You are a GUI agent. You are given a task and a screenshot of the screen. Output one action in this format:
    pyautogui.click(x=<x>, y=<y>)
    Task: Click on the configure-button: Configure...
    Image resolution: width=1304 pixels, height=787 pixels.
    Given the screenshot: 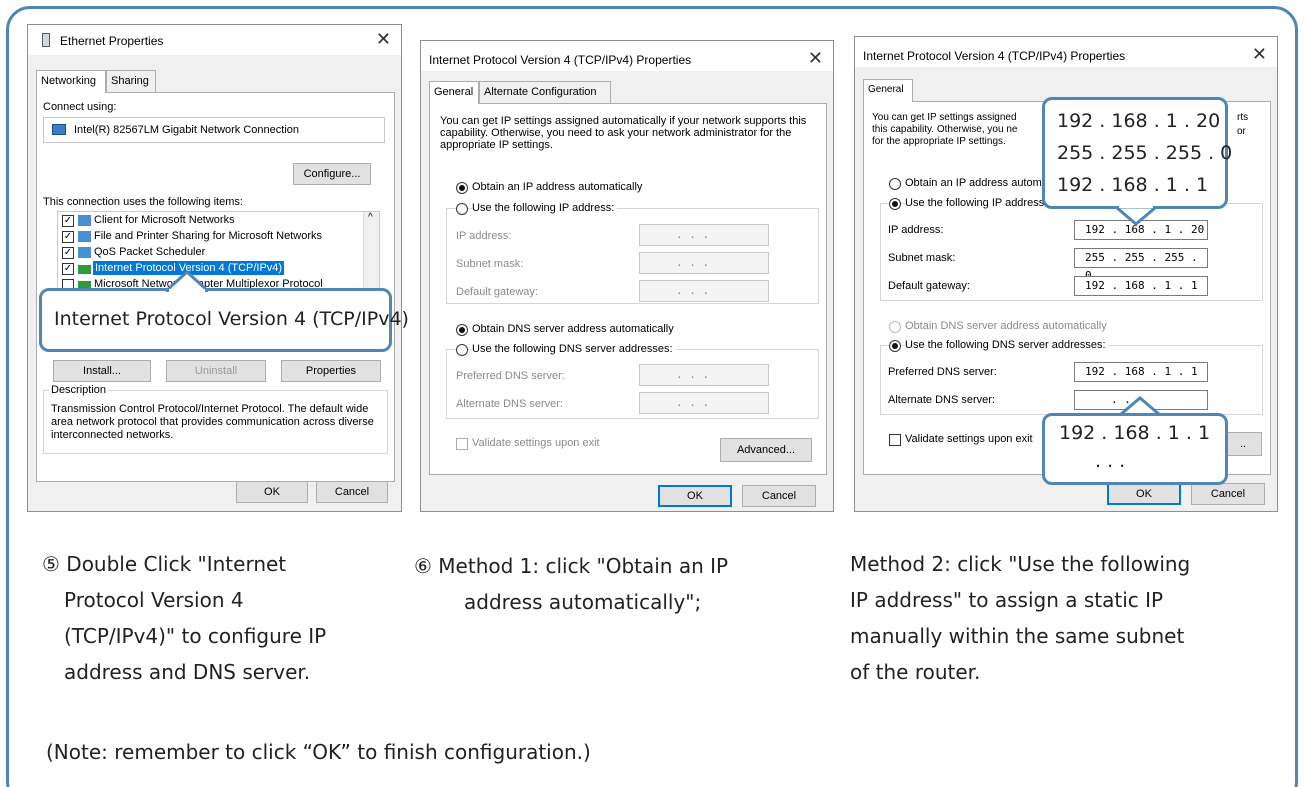 What is the action you would take?
    pyautogui.click(x=332, y=174)
    